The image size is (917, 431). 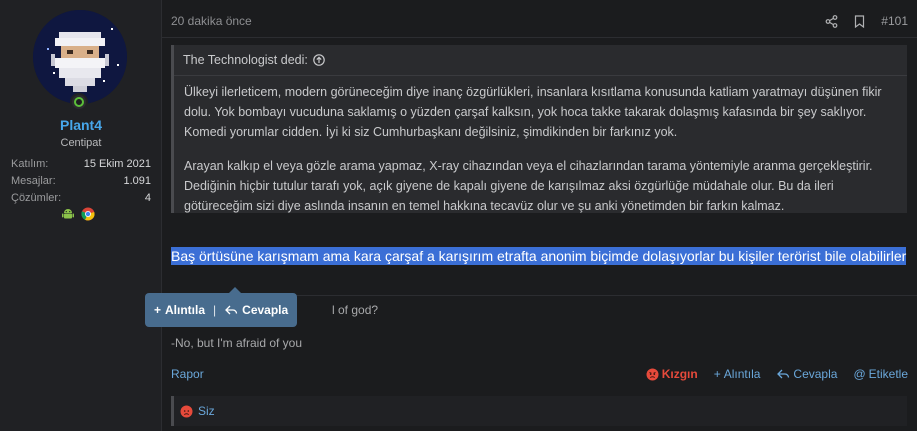 What do you see at coordinates (539, 21) in the screenshot?
I see `message-header: 20 dakika önce #101` at bounding box center [539, 21].